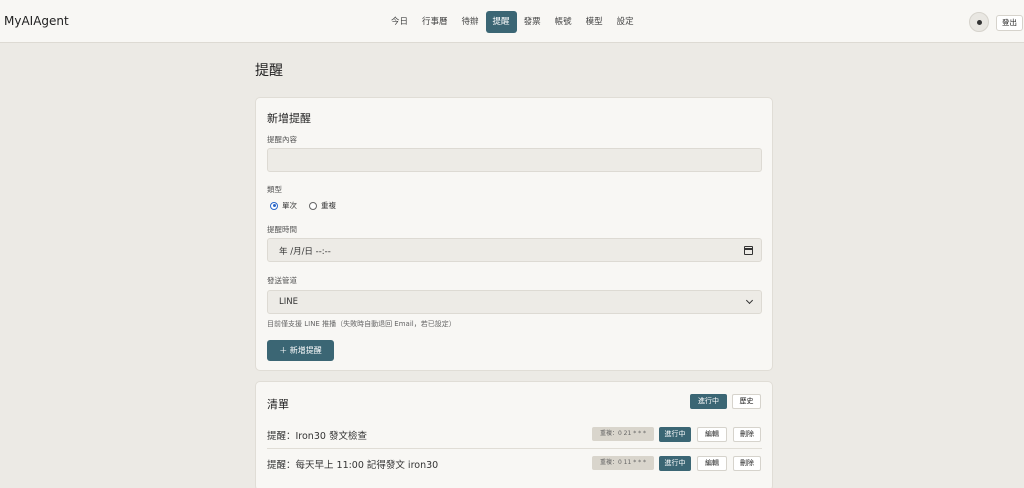 The width and height of the screenshot is (1024, 488). Describe the element at coordinates (514, 160) in the screenshot. I see `content-input` at that location.